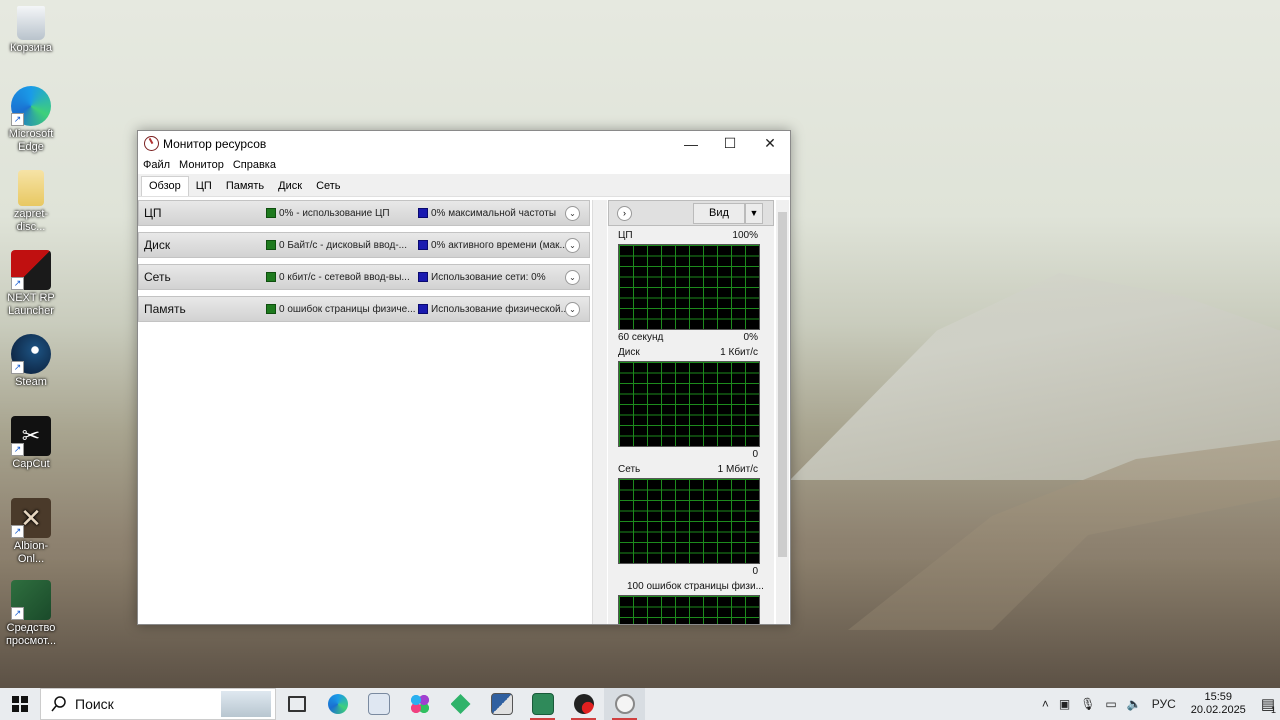 Image resolution: width=1280 pixels, height=720 pixels. I want to click on tray-app-icon: ▣, so click(1064, 704).